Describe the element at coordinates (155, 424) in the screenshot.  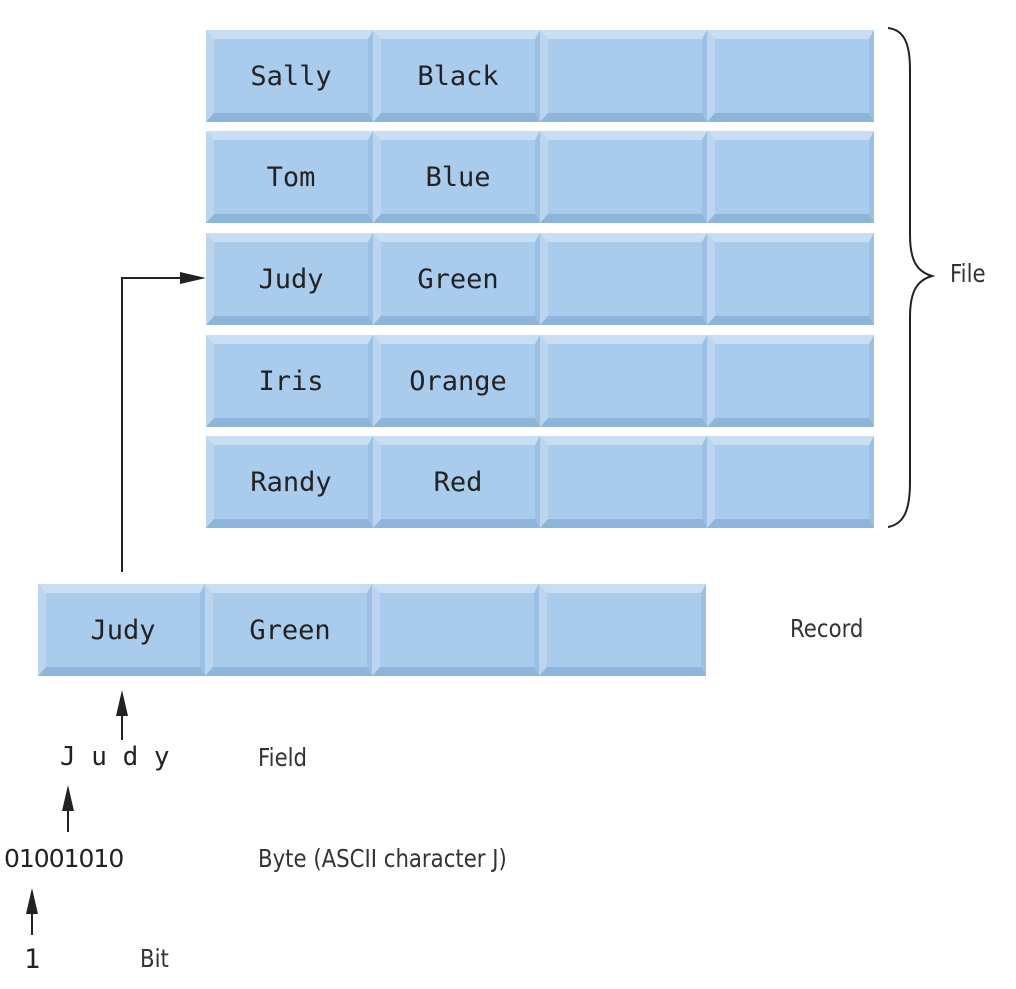
I see `record-to-file-arrow` at that location.